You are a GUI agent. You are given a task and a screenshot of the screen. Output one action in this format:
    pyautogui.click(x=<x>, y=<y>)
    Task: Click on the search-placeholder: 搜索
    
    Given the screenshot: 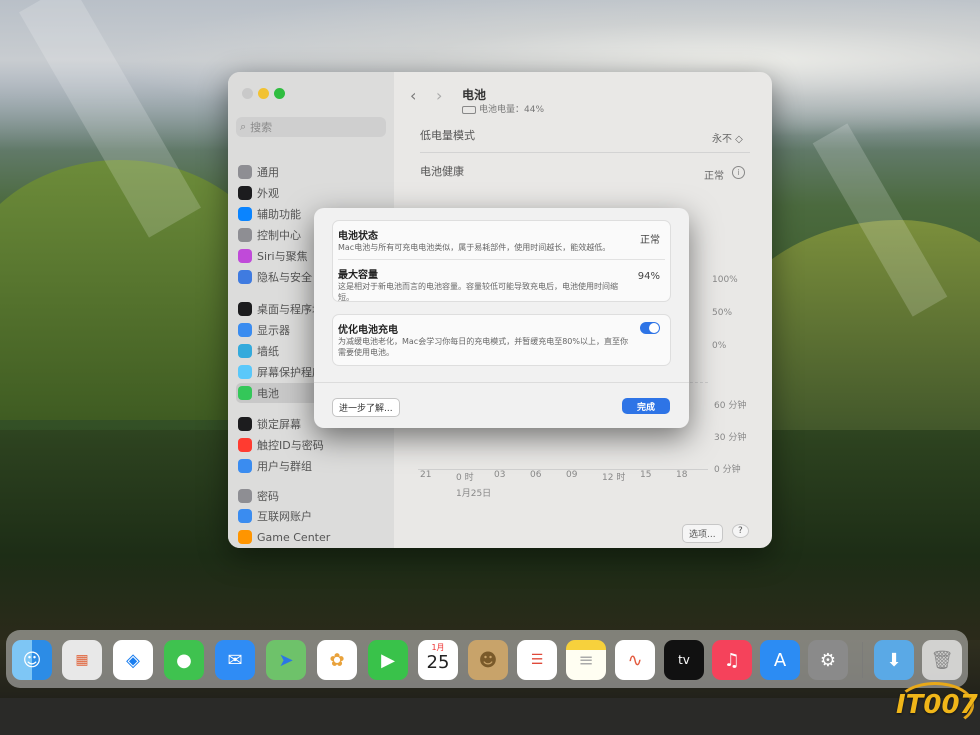 What is the action you would take?
    pyautogui.click(x=261, y=127)
    